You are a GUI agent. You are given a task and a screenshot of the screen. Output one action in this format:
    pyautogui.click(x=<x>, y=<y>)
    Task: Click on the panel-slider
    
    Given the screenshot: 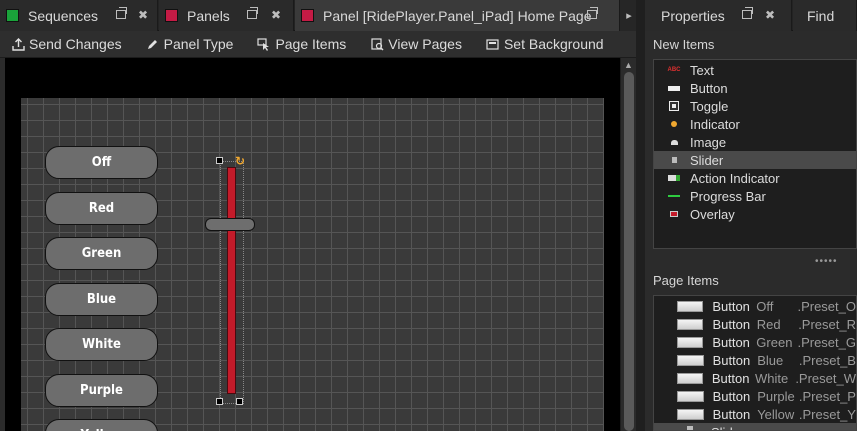 What is the action you would take?
    pyautogui.click(x=231, y=280)
    